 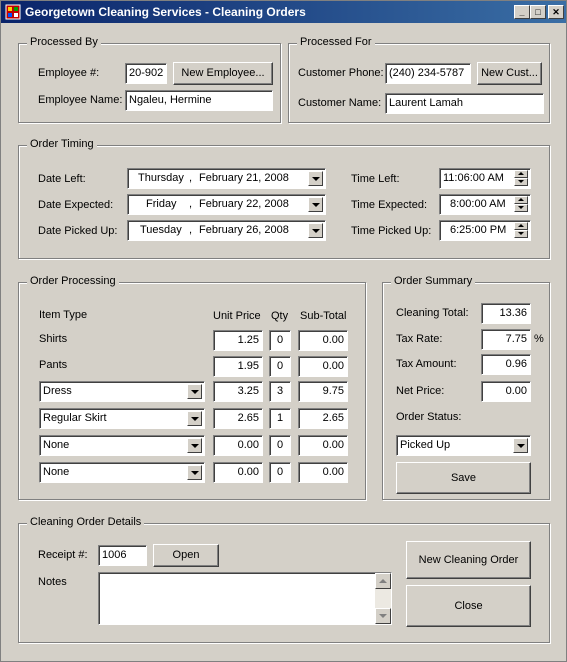 What do you see at coordinates (323, 340) in the screenshot?
I see `subtotal-shirts: 0.00` at bounding box center [323, 340].